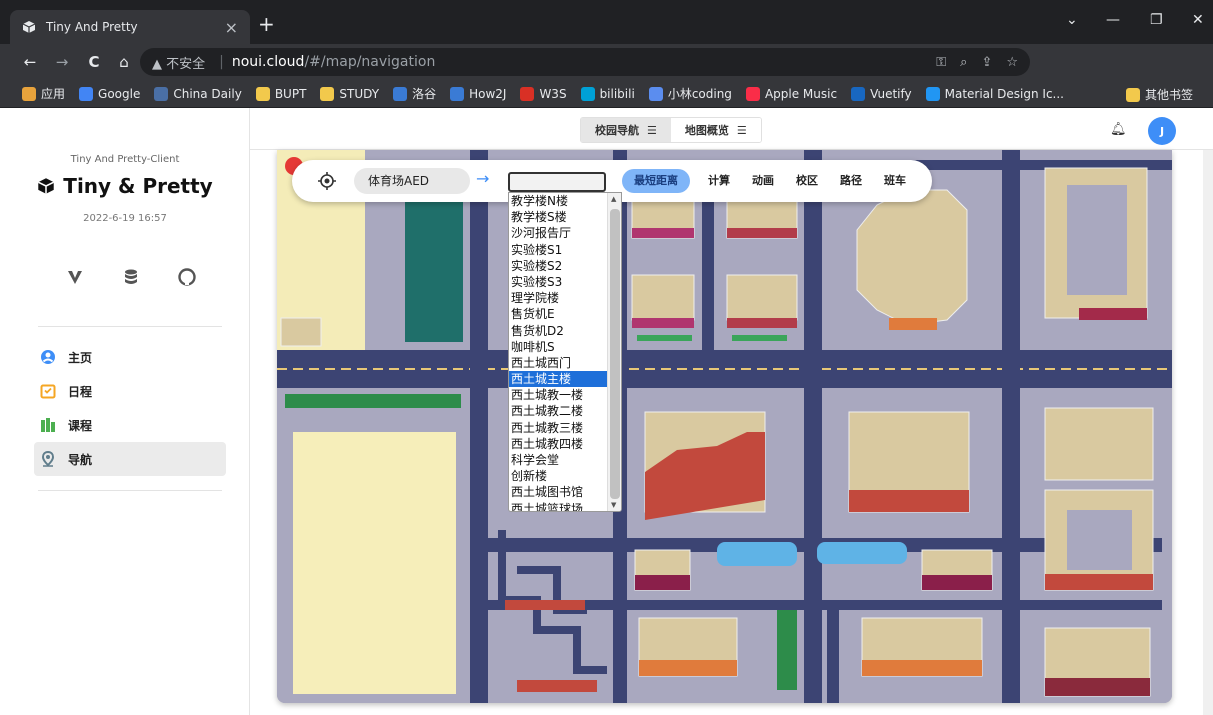 This screenshot has width=1213, height=715. Describe the element at coordinates (558, 201) in the screenshot. I see `dropdown-option: 教学楼N楼` at that location.